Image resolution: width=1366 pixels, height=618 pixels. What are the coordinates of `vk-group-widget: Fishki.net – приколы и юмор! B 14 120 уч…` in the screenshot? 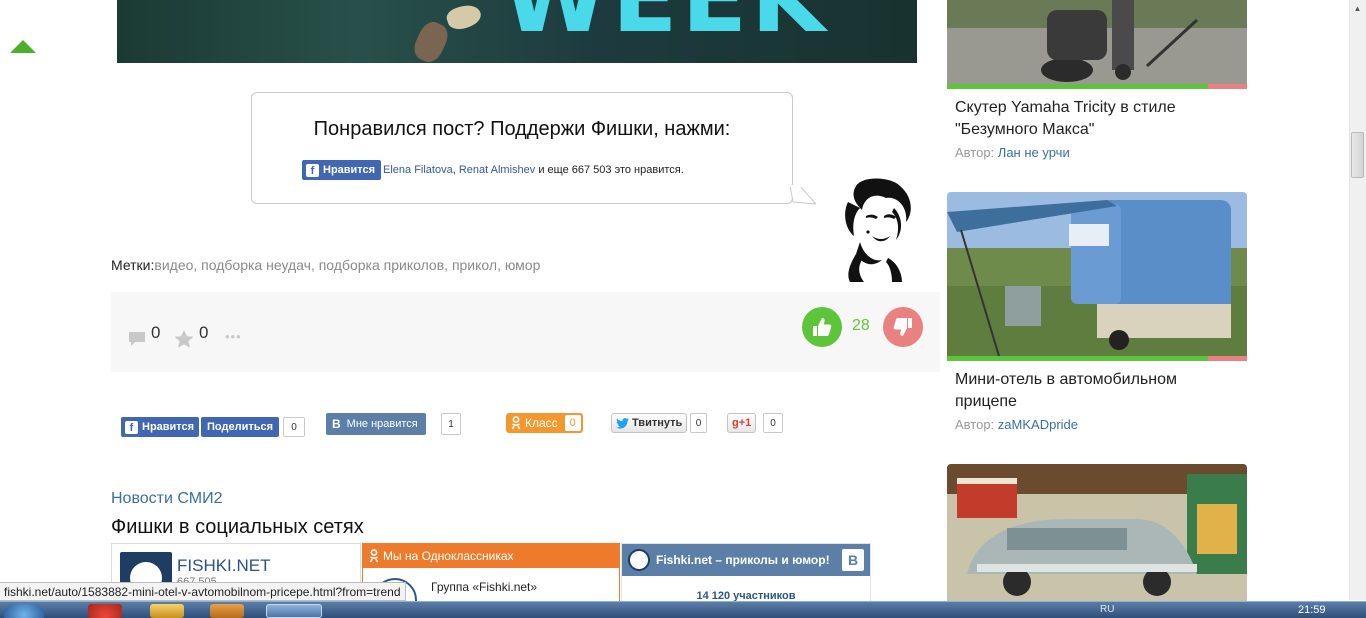 It's located at (746, 573).